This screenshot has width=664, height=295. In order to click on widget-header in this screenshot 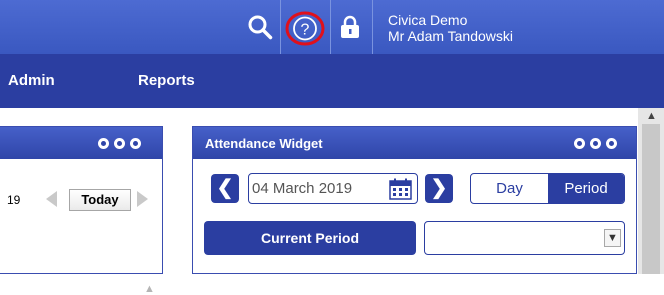, I will do `click(81, 143)`.